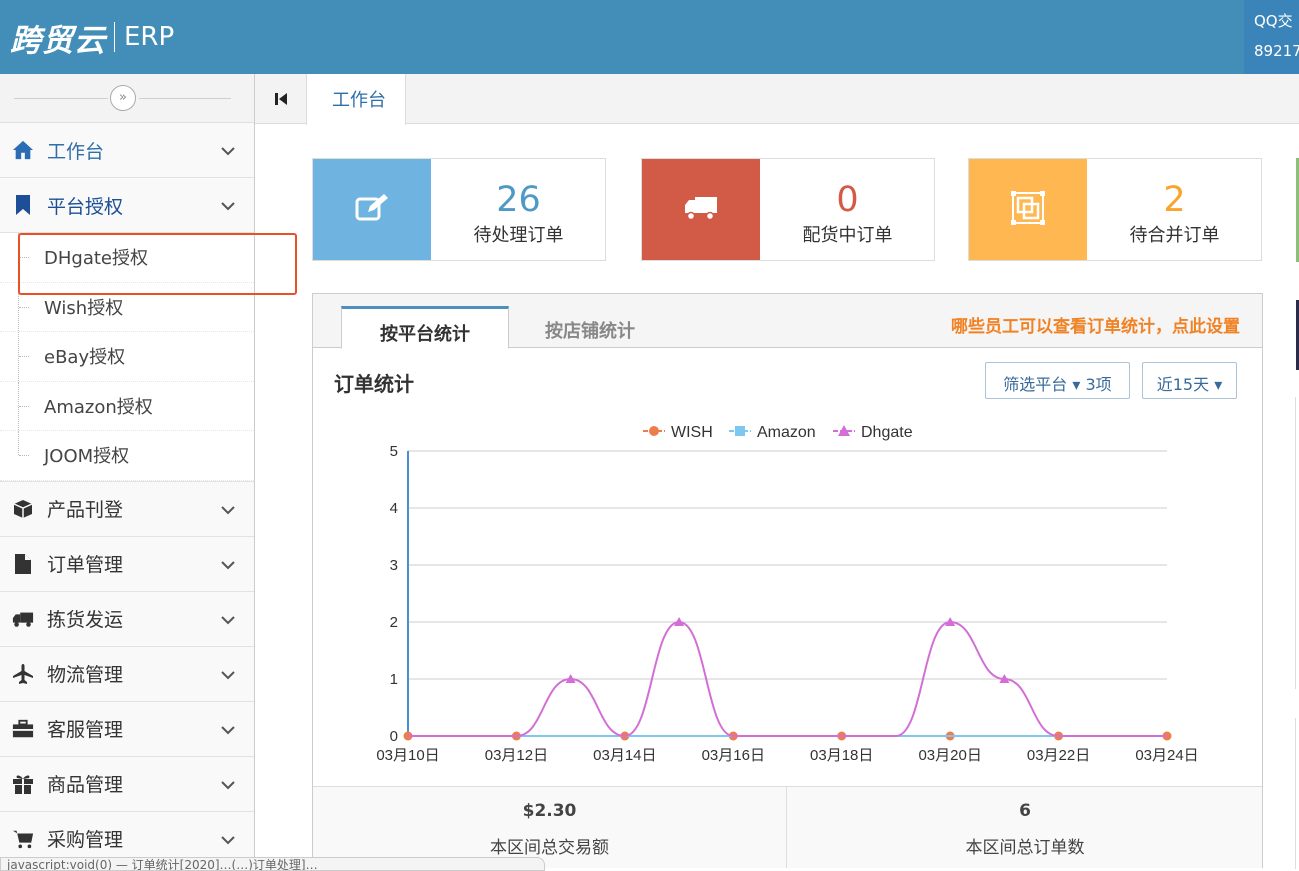 This screenshot has width=1299, height=871. I want to click on filter-platform-button: 筛选平台 ▾ 3项, so click(1057, 380).